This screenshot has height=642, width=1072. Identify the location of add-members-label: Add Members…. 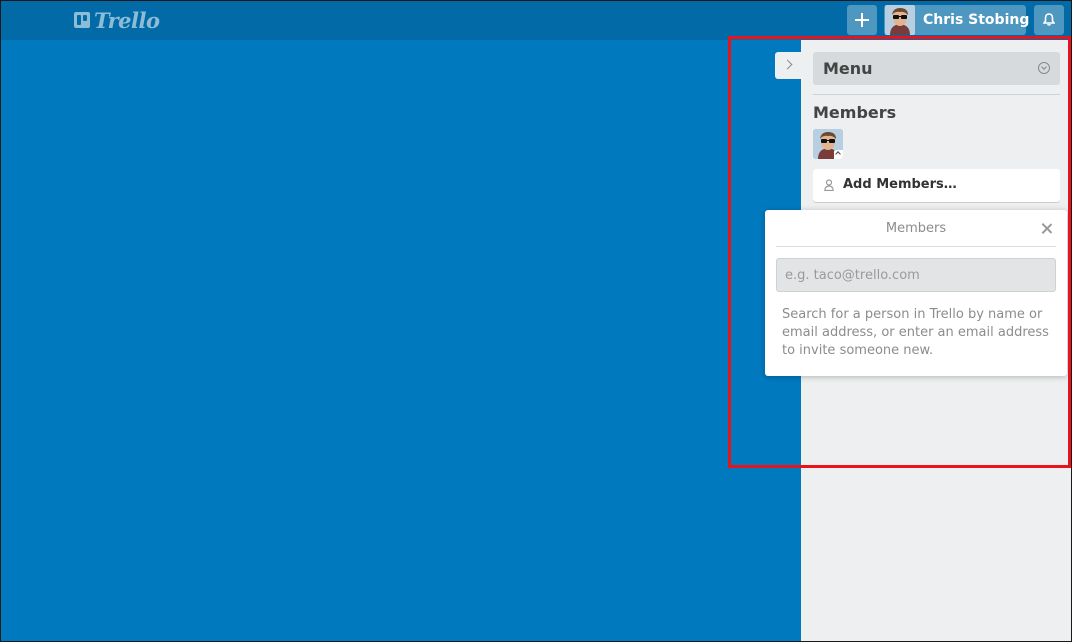
(900, 184).